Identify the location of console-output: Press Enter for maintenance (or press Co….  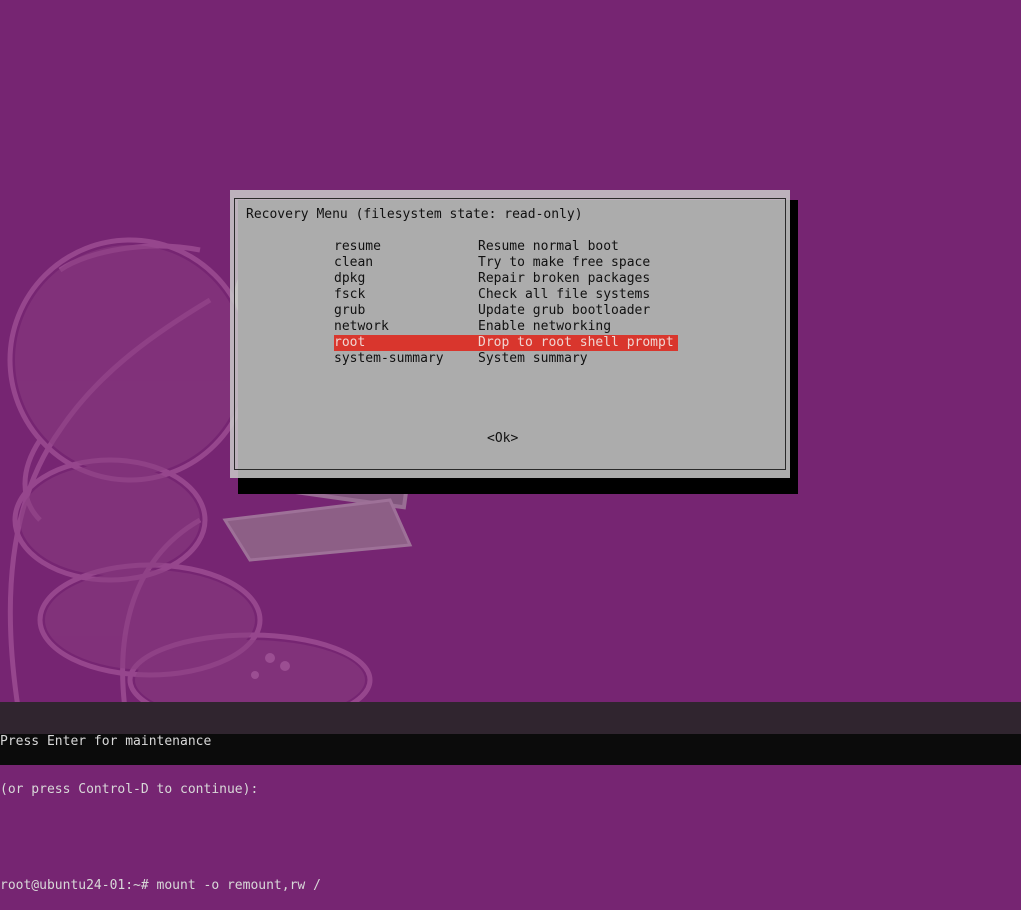
(160, 806).